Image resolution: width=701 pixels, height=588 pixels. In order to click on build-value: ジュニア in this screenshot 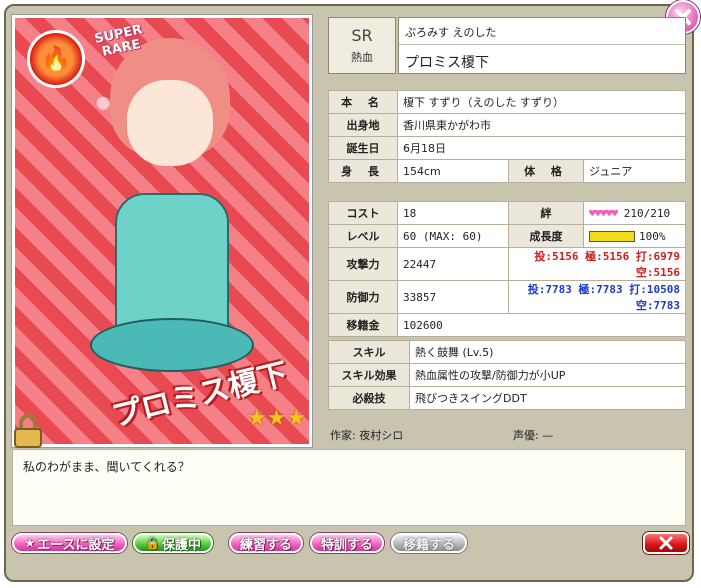, I will do `click(634, 171)`.